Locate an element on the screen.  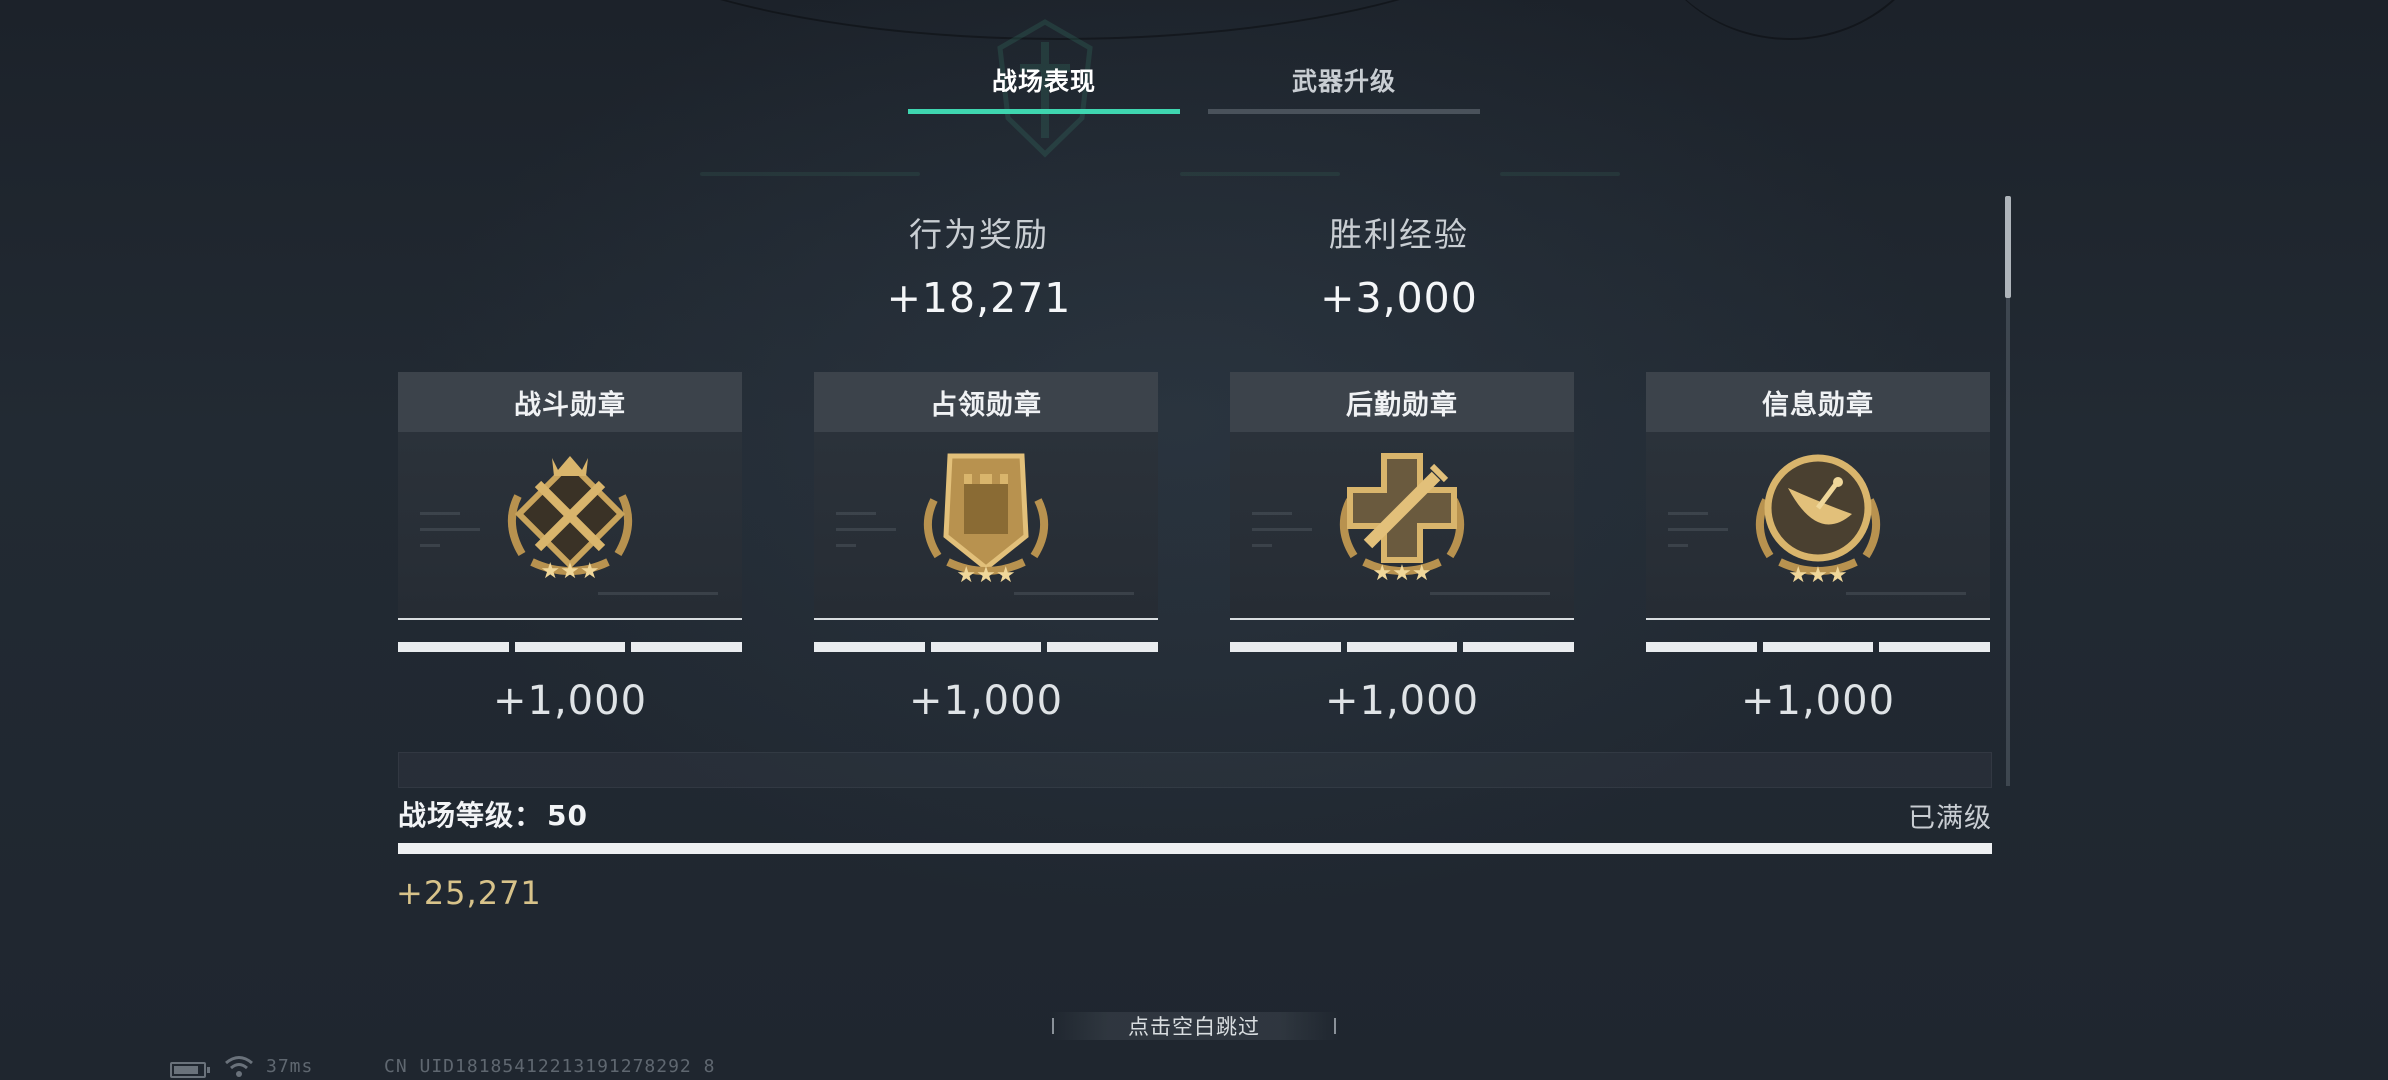
medal-card-title: 信息勋章 is located at coordinates (1818, 402).